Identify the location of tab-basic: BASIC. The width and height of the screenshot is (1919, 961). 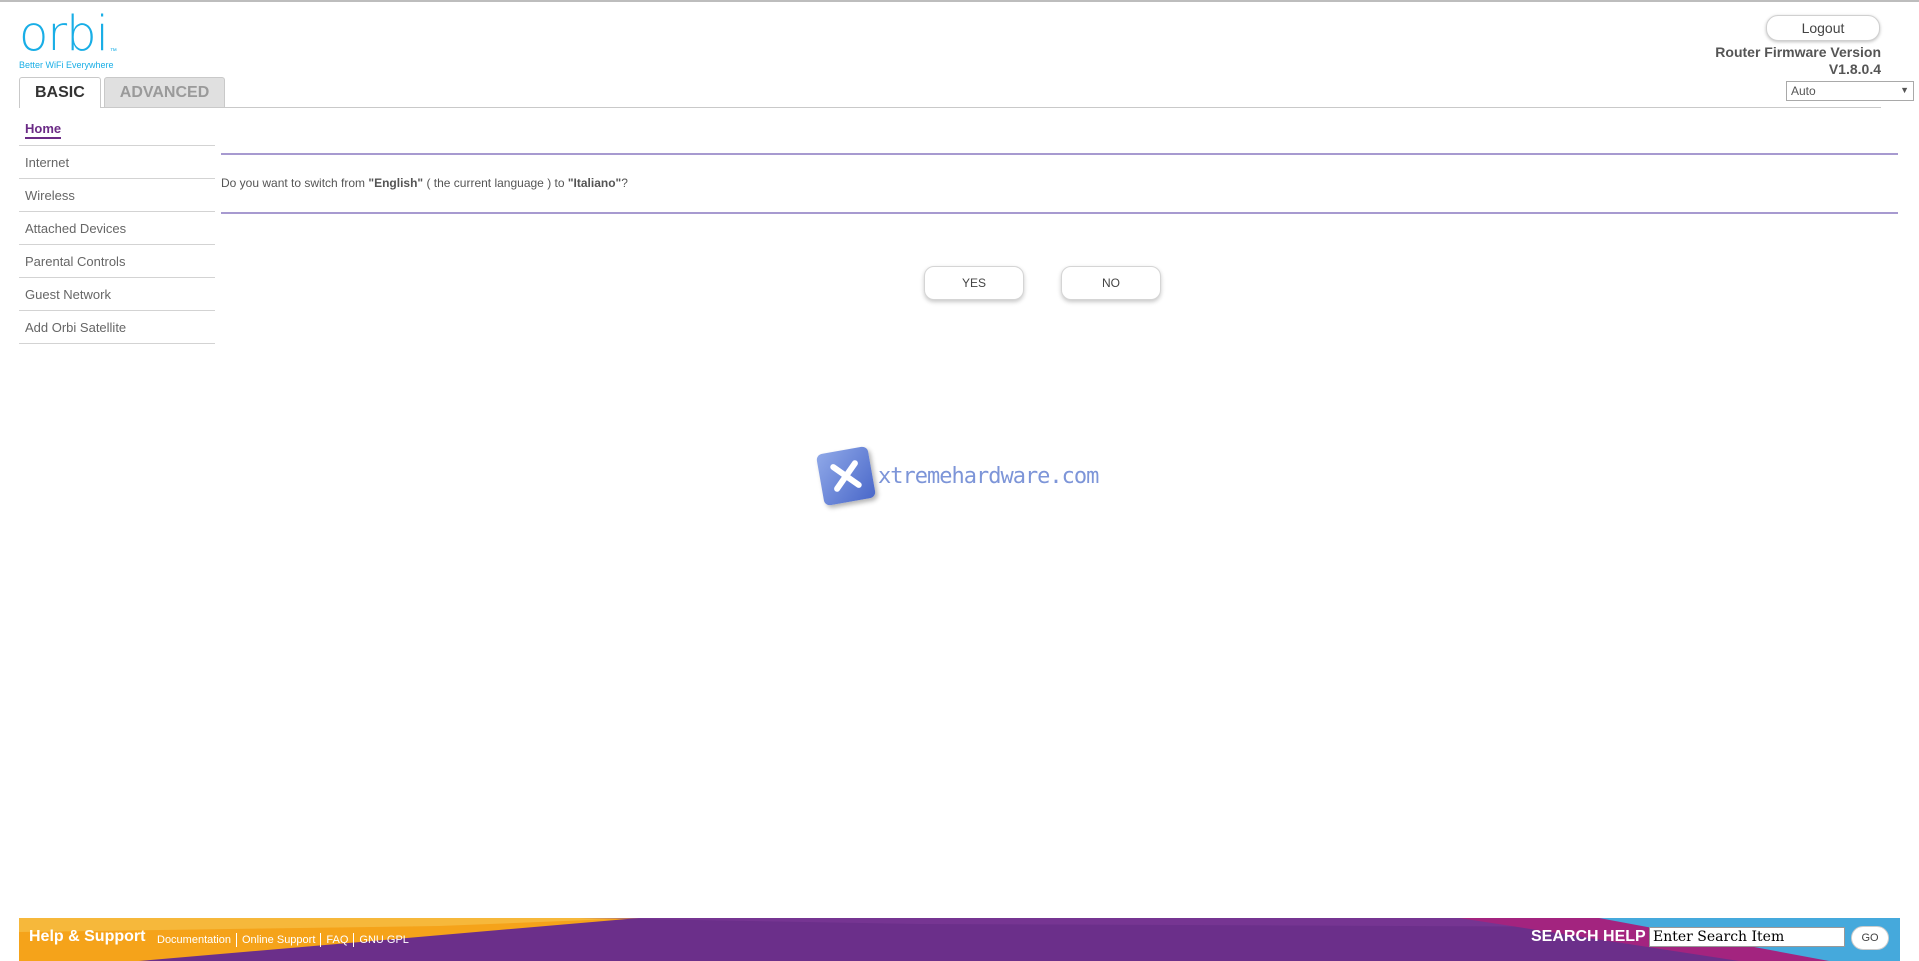
(60, 92).